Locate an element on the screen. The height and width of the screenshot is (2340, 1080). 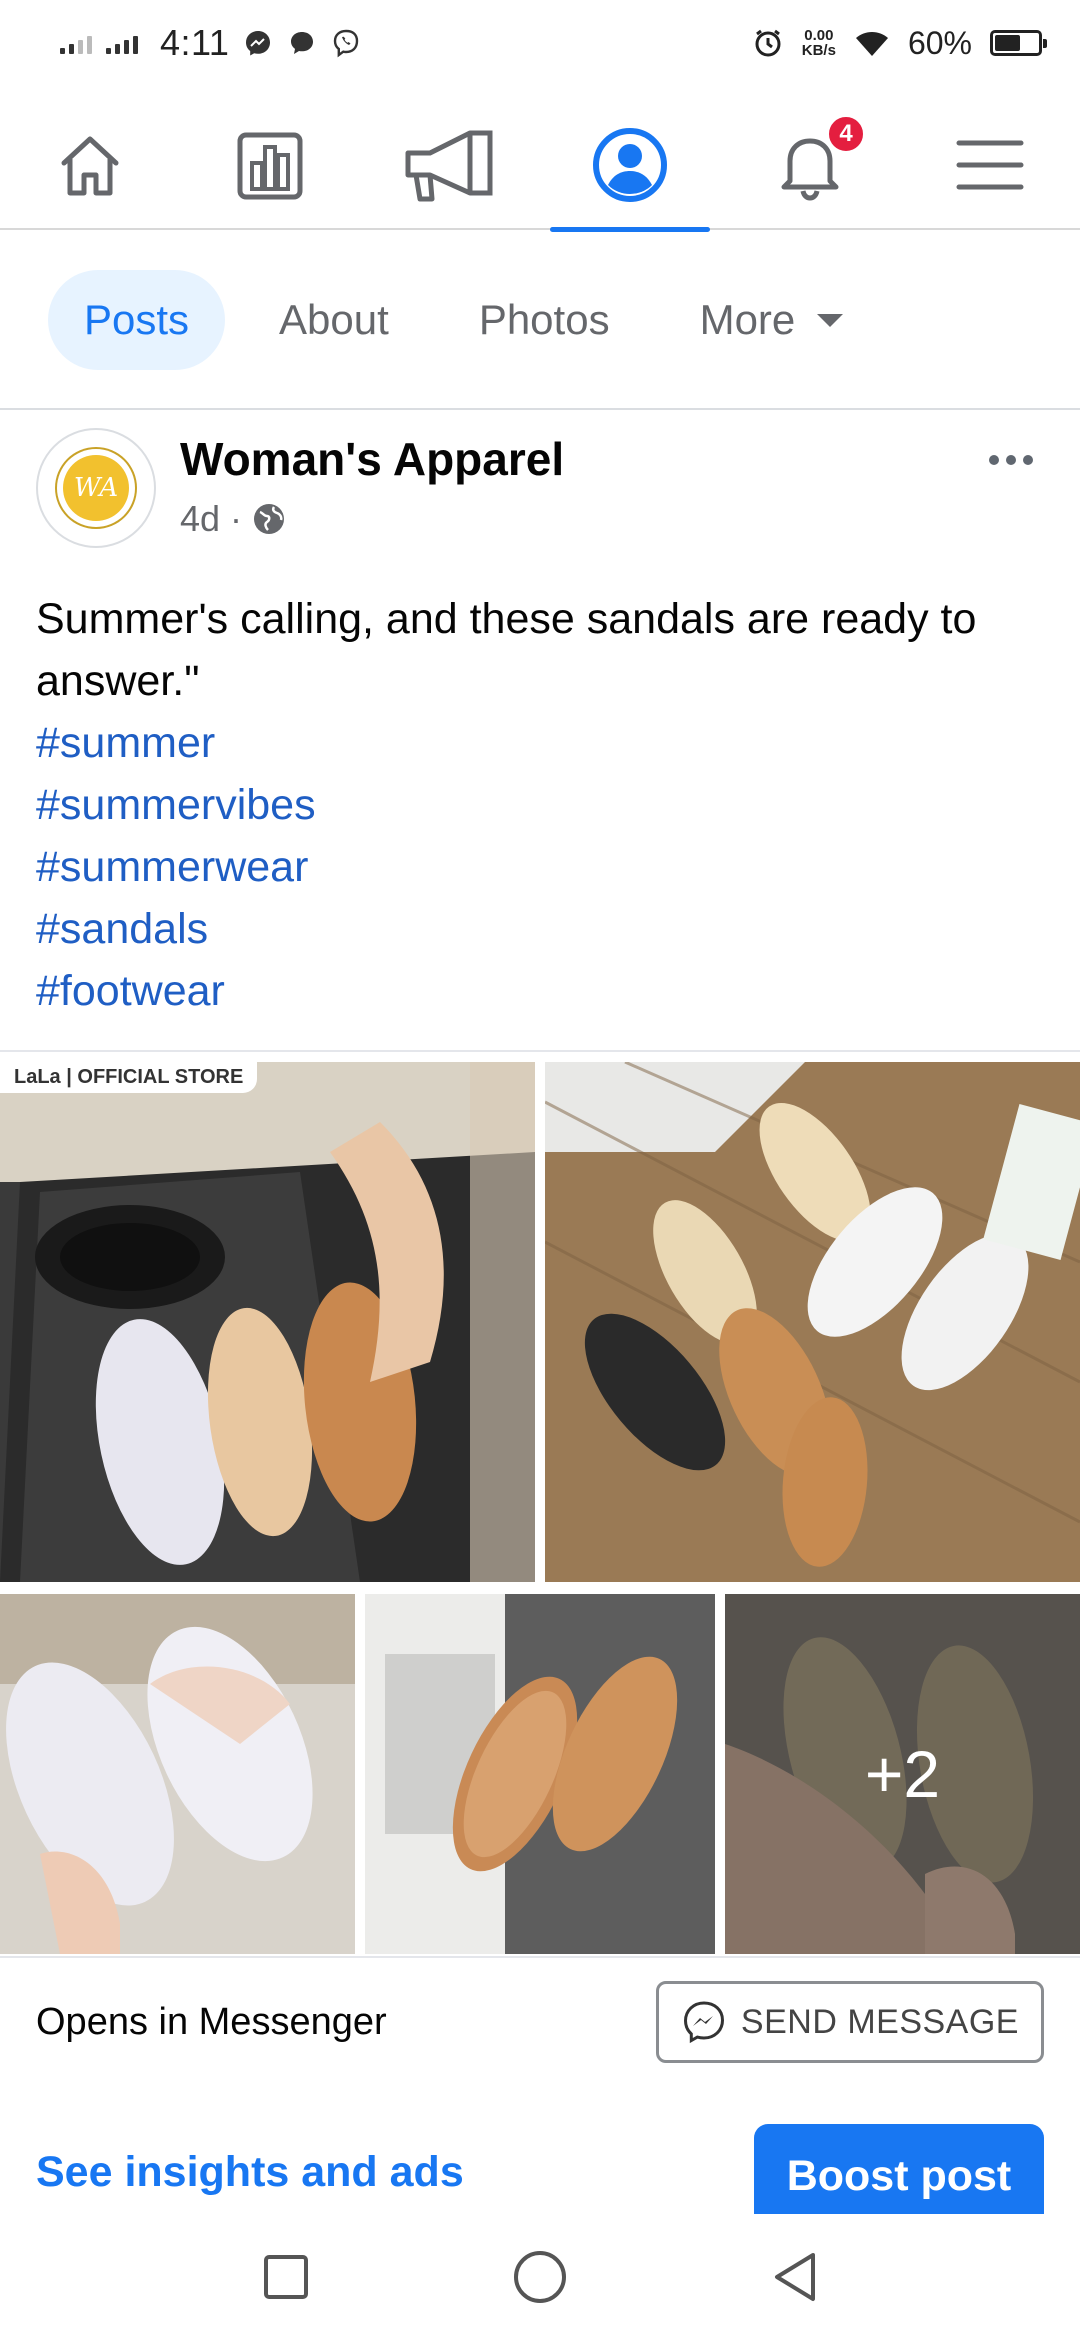
back-icon is located at coordinates (794, 2277).